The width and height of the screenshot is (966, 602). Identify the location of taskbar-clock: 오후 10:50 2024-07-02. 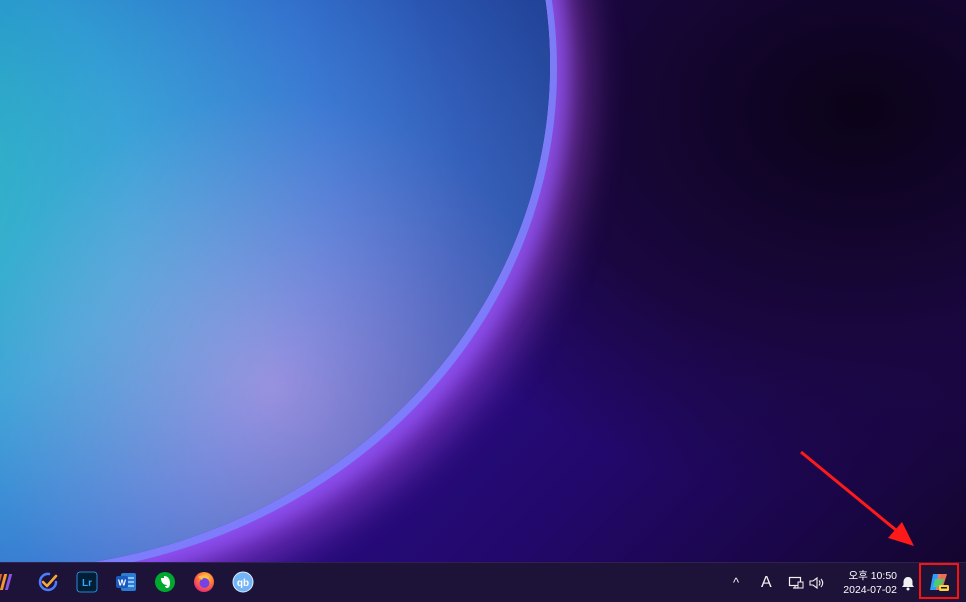
(866, 583).